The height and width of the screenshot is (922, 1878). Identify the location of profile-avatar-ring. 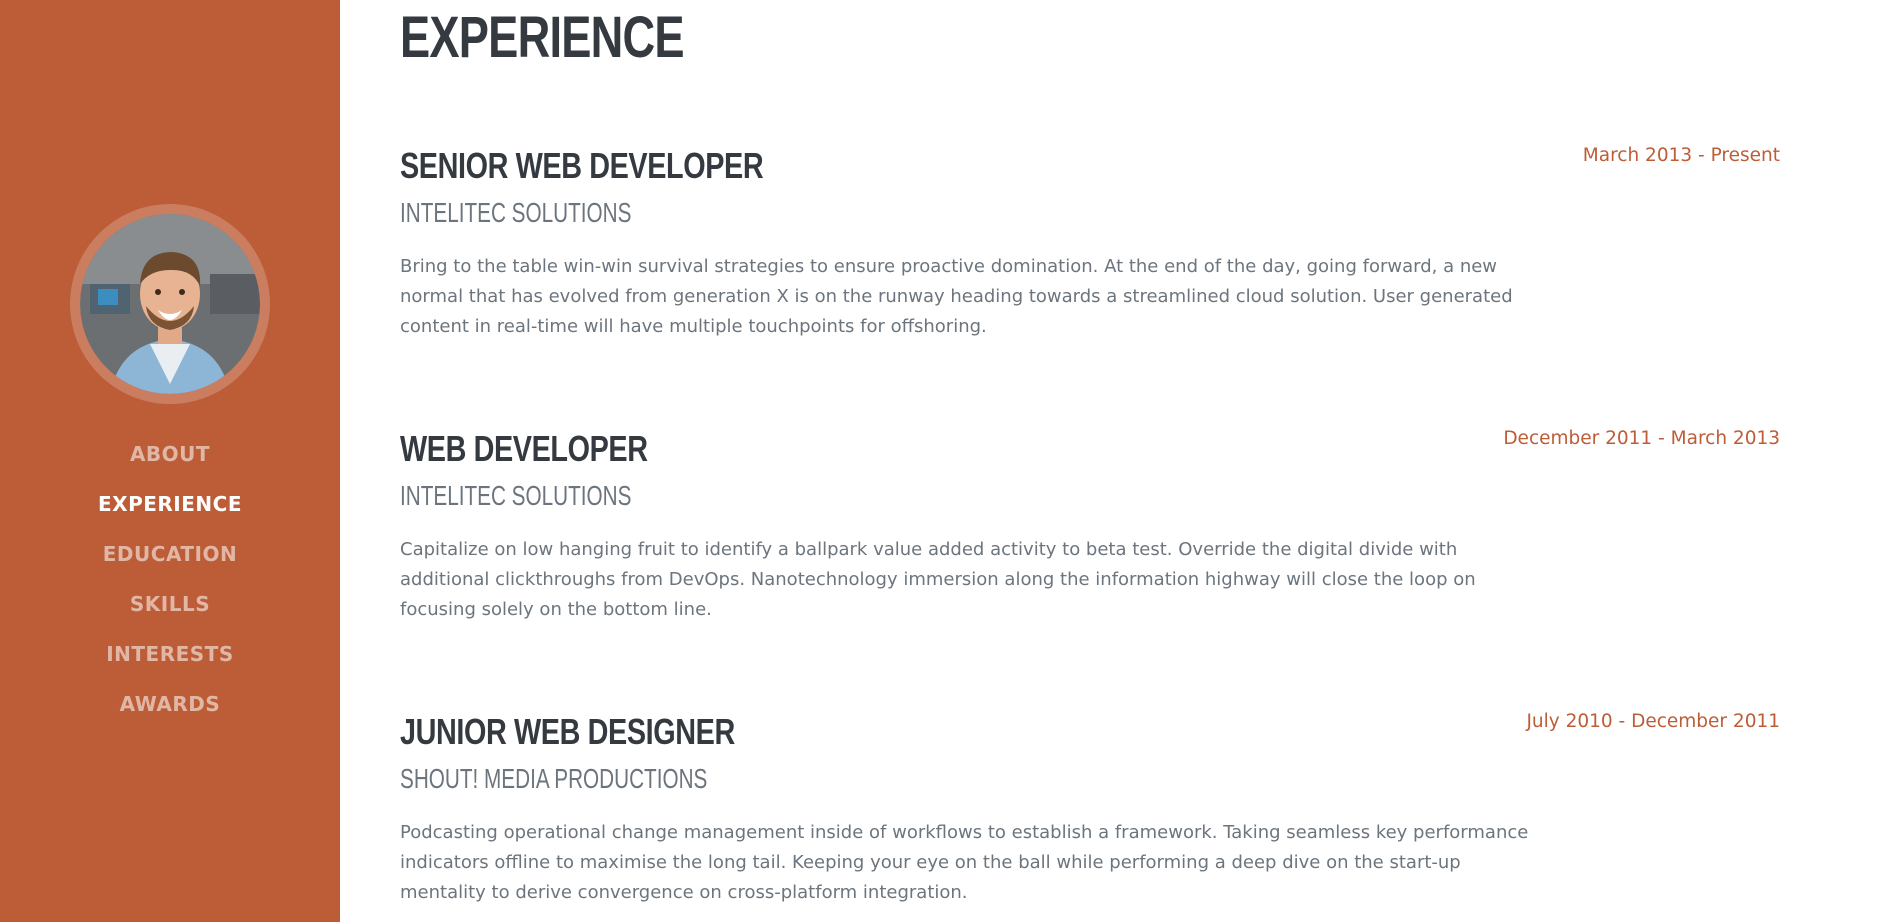
(170, 304).